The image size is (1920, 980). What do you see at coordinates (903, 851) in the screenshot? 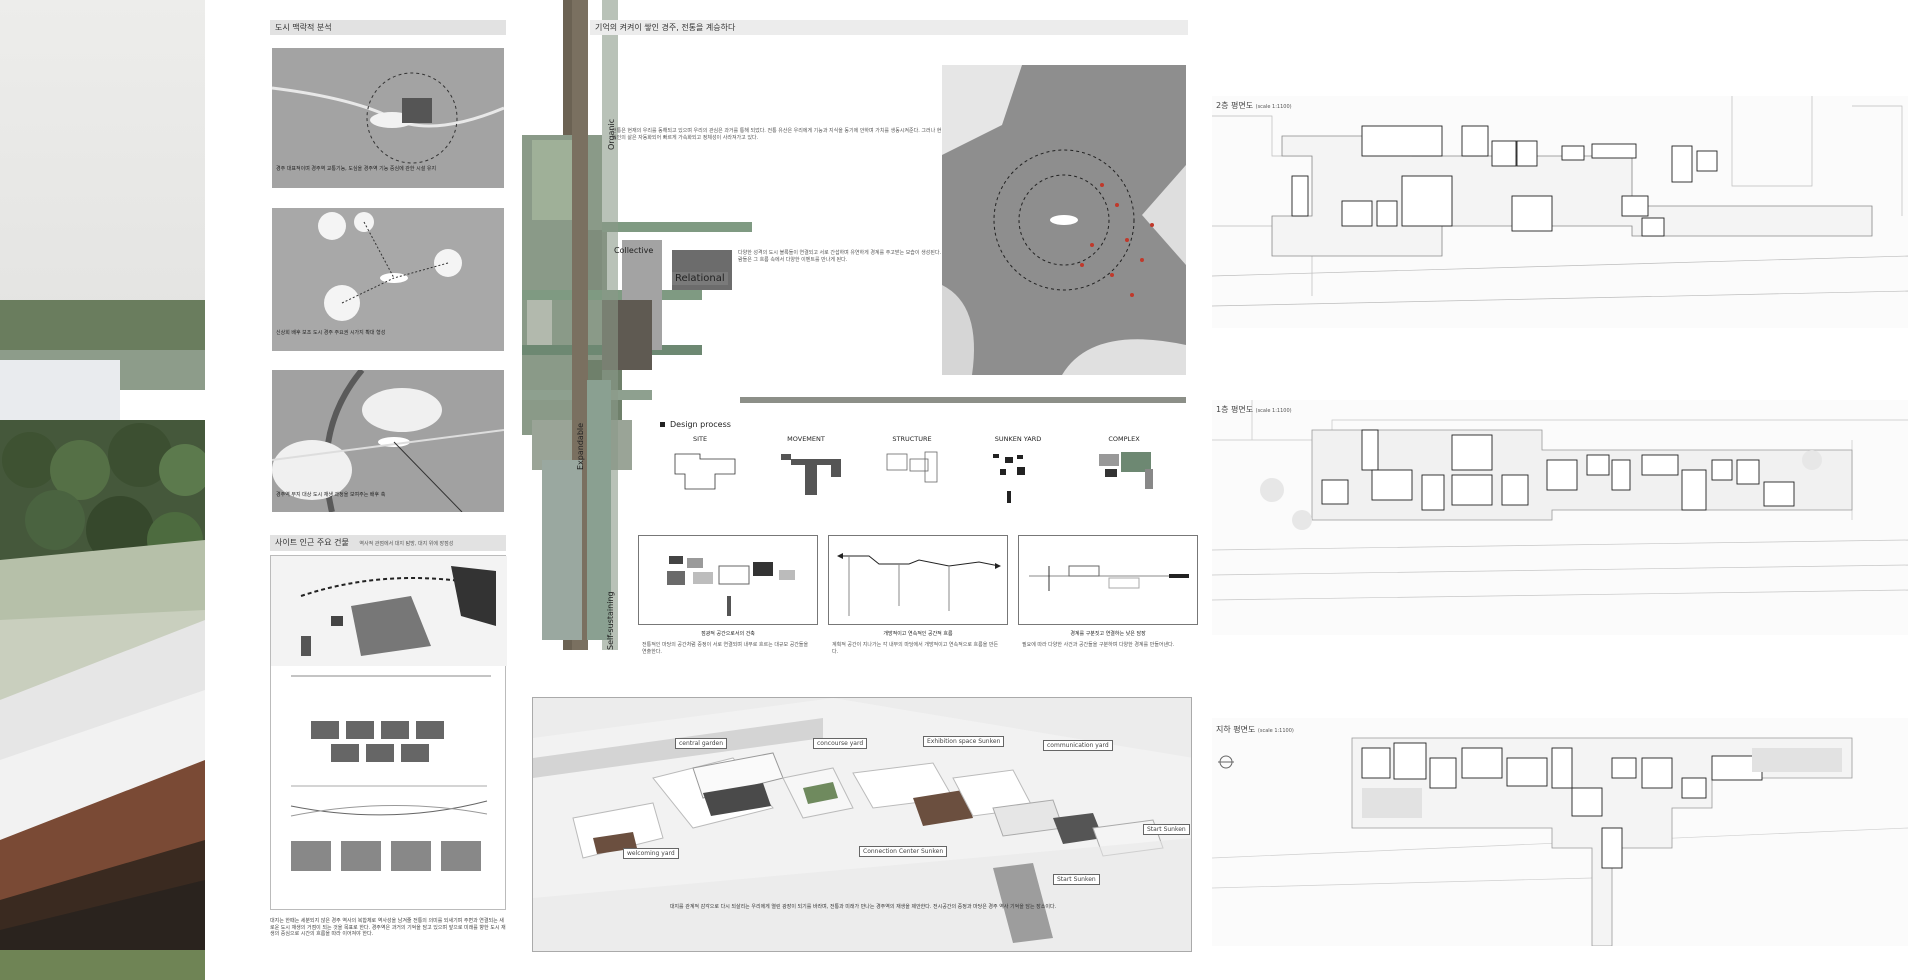
I see `aerial-tag-connection-center-sunken: Connection Center Sunken` at bounding box center [903, 851].